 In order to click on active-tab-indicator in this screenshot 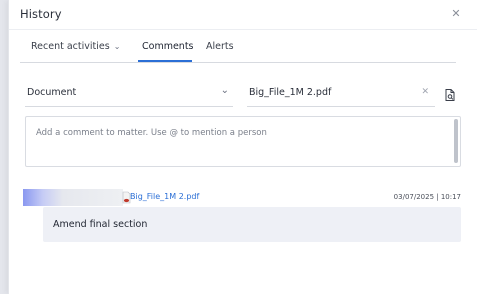, I will do `click(165, 61)`.